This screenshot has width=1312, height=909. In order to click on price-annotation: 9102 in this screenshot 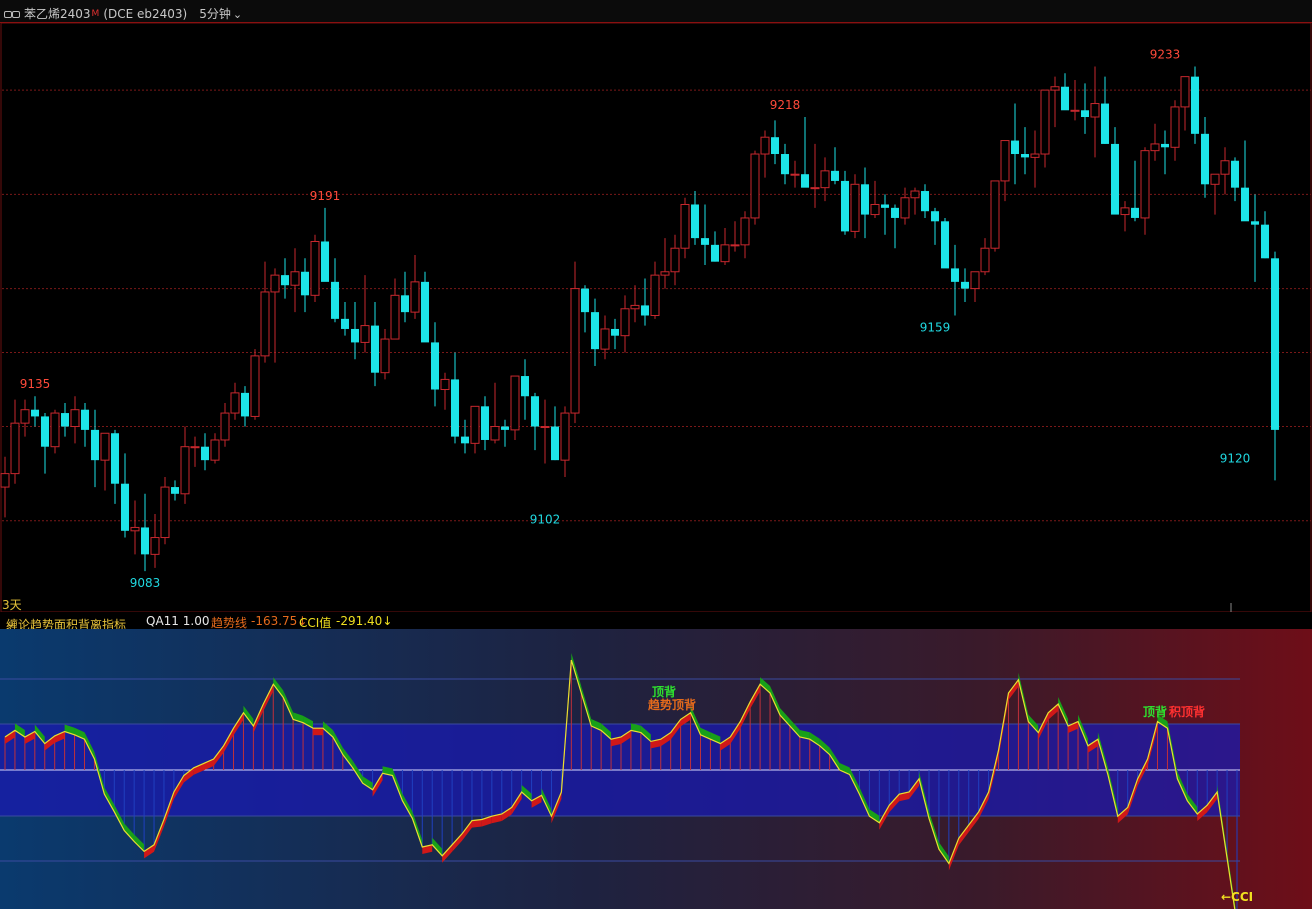, I will do `click(545, 519)`.